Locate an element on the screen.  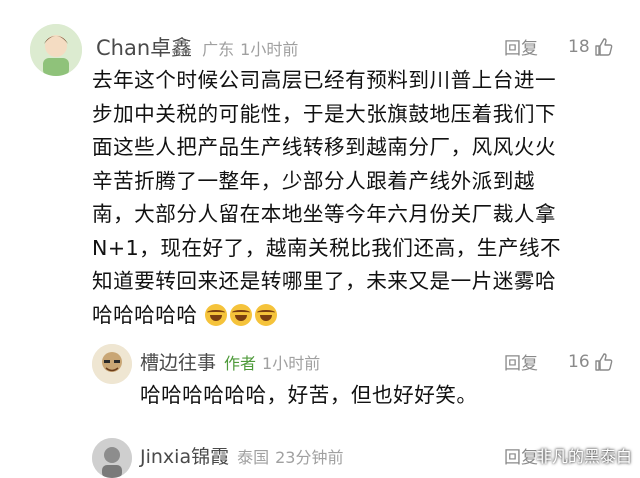
comment-text: 哈哈哈哈哈哈，好苦，但也好好笑。 is located at coordinates (309, 395).